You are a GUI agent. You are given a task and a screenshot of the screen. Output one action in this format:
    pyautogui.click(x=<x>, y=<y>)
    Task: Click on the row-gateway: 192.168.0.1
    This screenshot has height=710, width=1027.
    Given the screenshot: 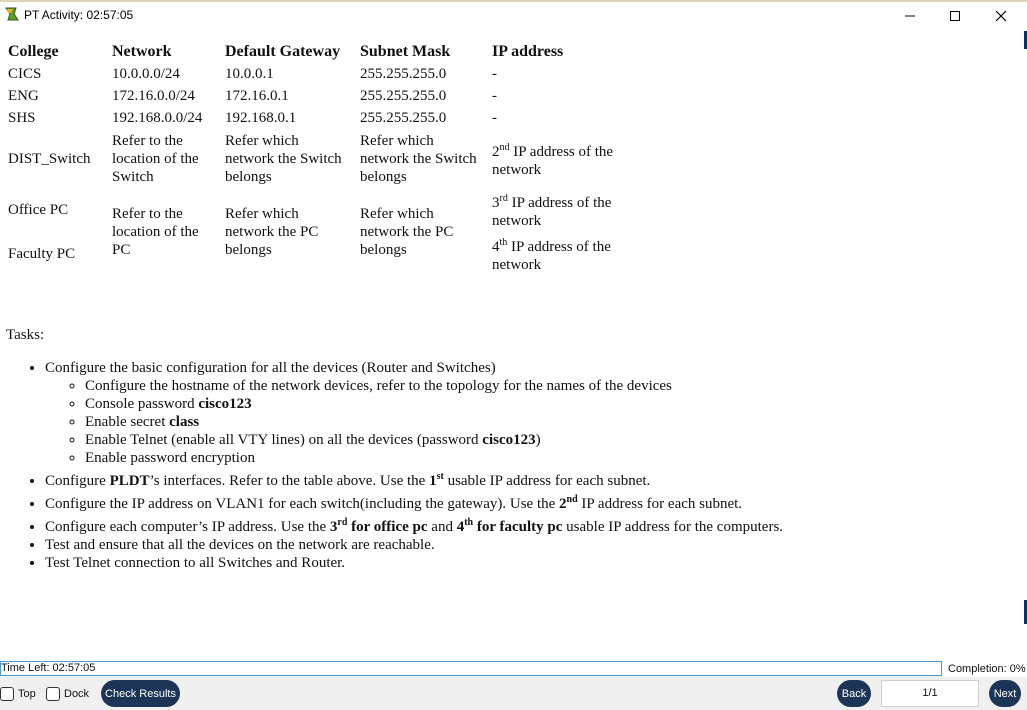 What is the action you would take?
    pyautogui.click(x=261, y=118)
    